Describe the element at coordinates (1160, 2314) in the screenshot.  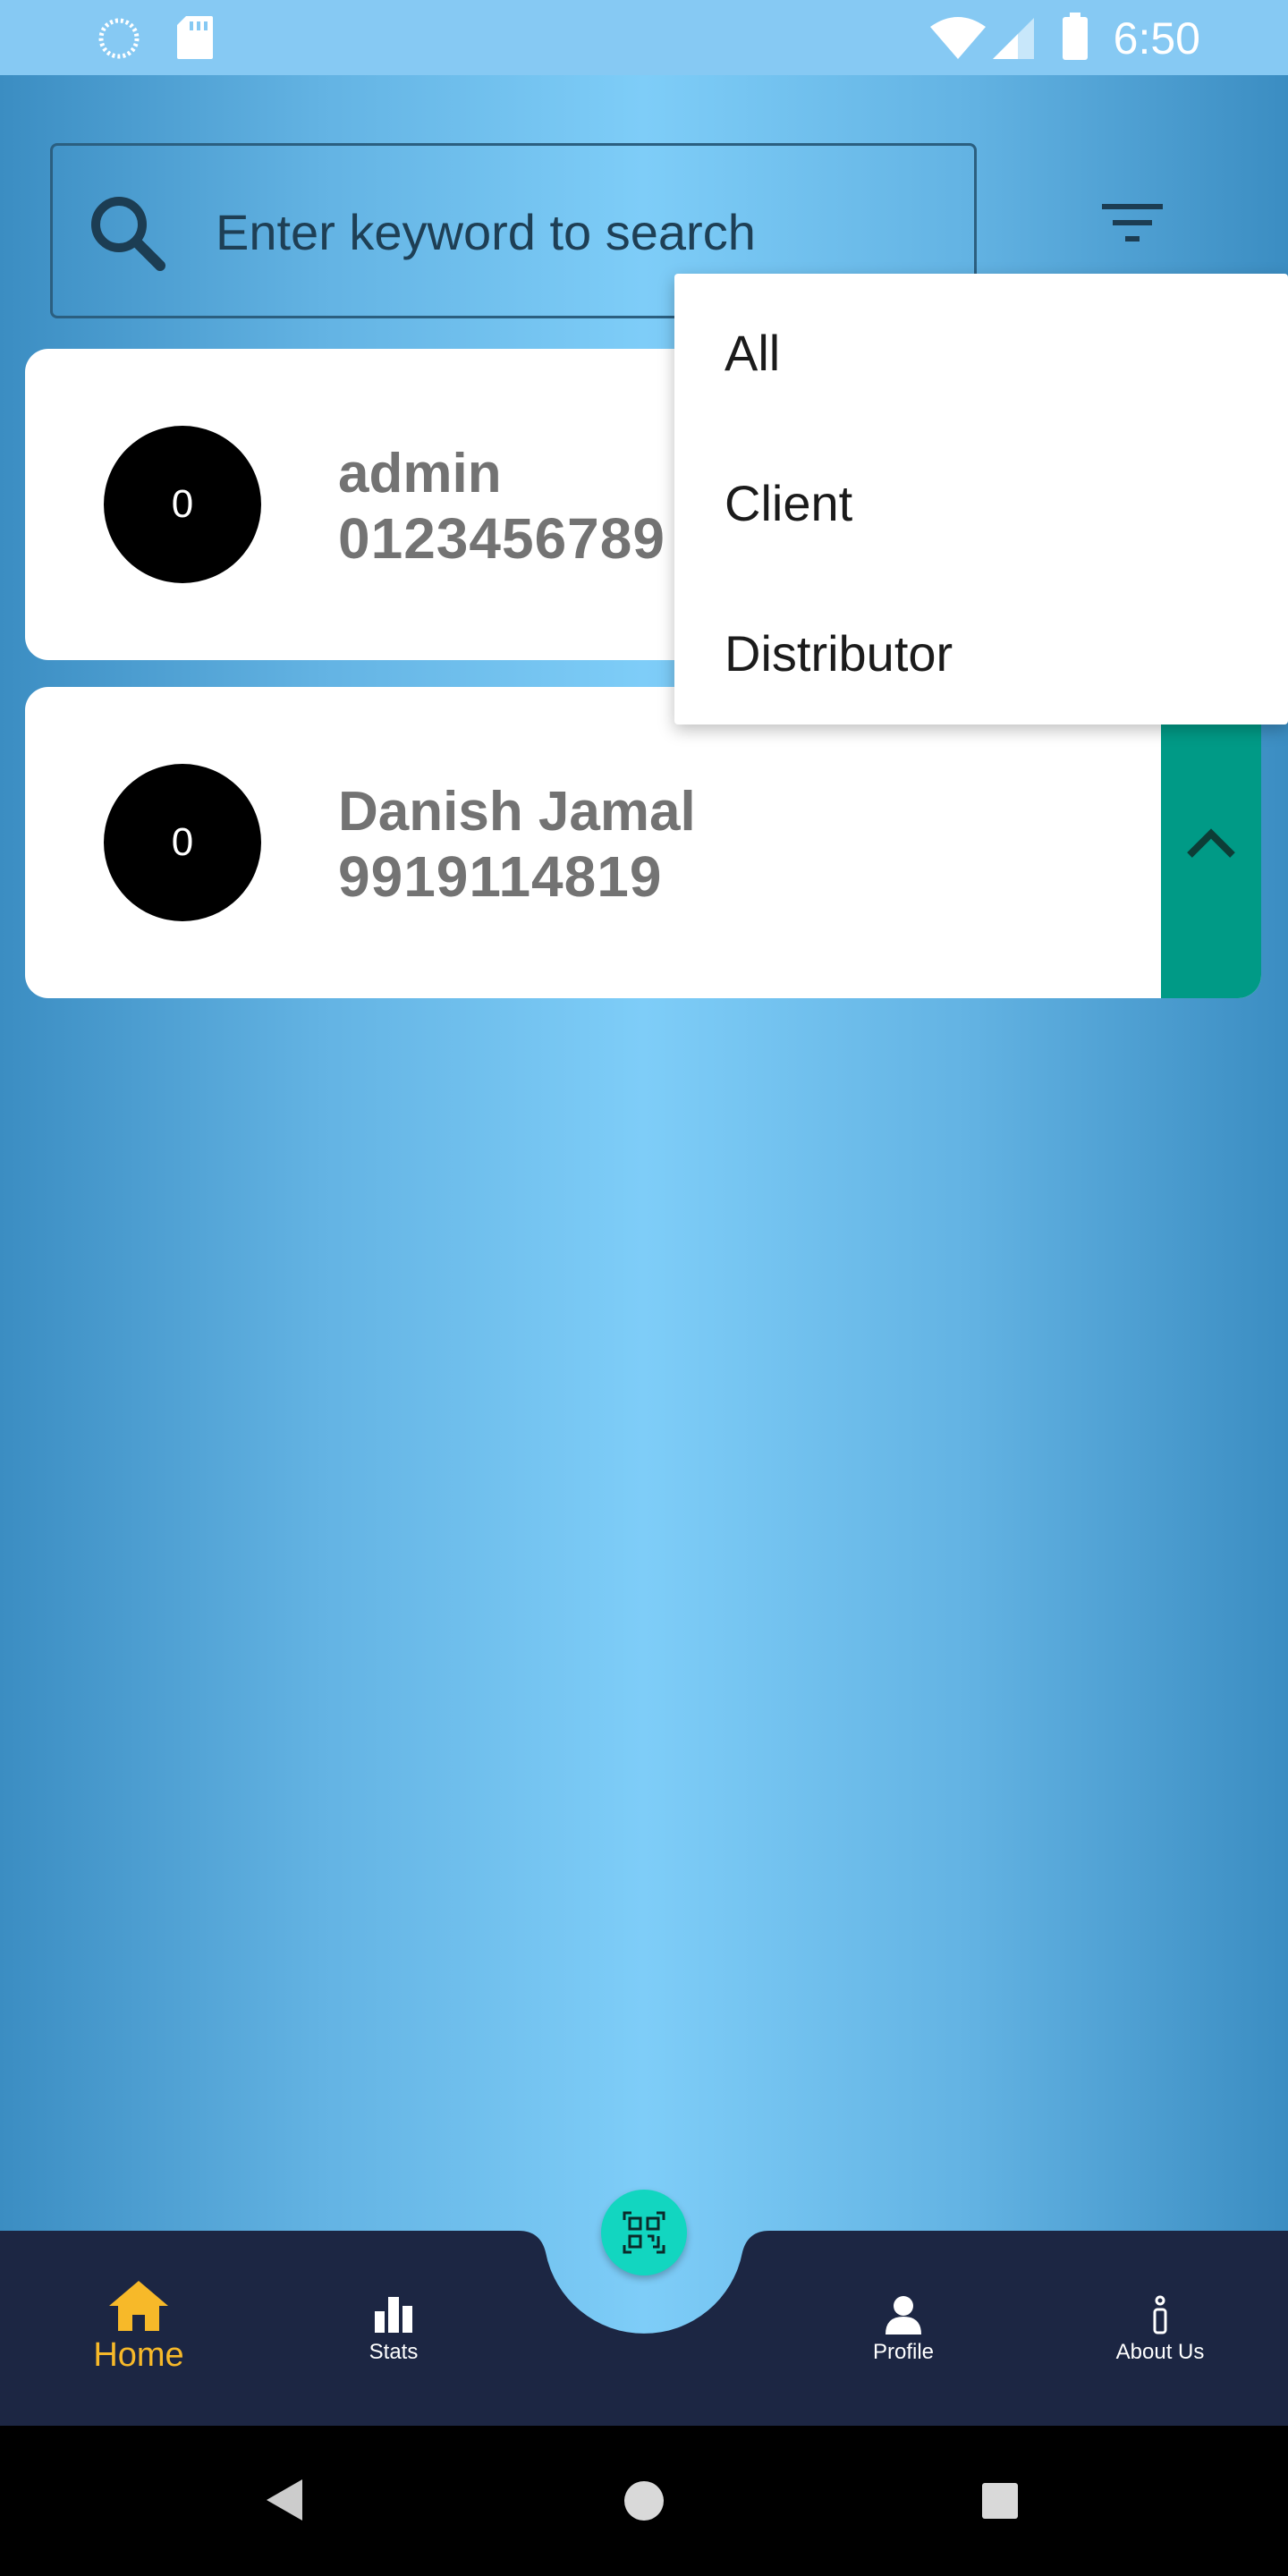
I see `info-icon` at that location.